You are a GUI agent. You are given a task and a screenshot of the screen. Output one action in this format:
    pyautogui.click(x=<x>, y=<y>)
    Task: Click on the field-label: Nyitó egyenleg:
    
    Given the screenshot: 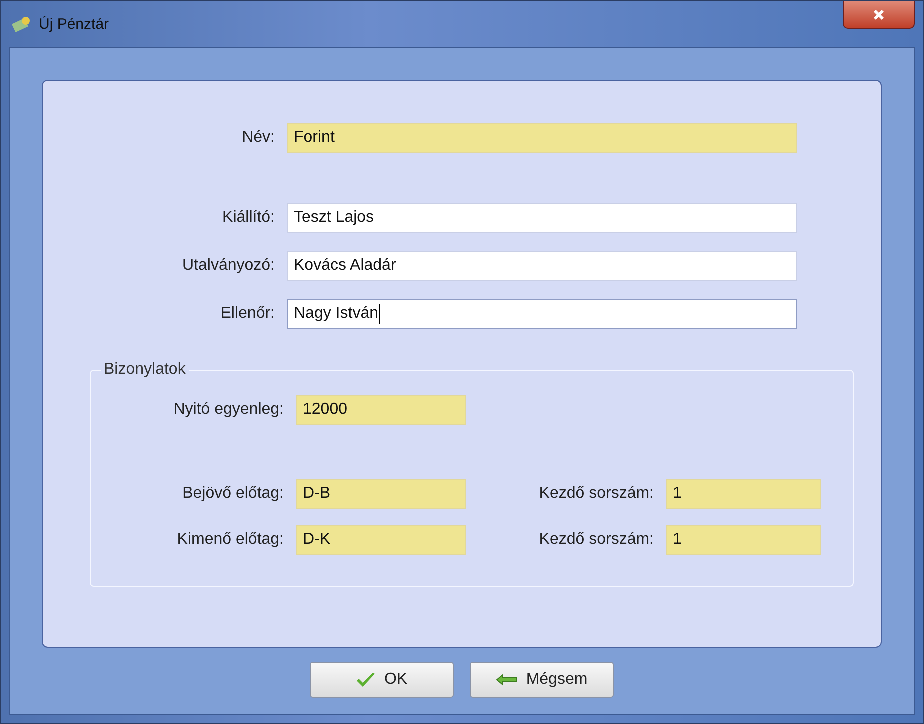 What is the action you would take?
    pyautogui.click(x=228, y=410)
    